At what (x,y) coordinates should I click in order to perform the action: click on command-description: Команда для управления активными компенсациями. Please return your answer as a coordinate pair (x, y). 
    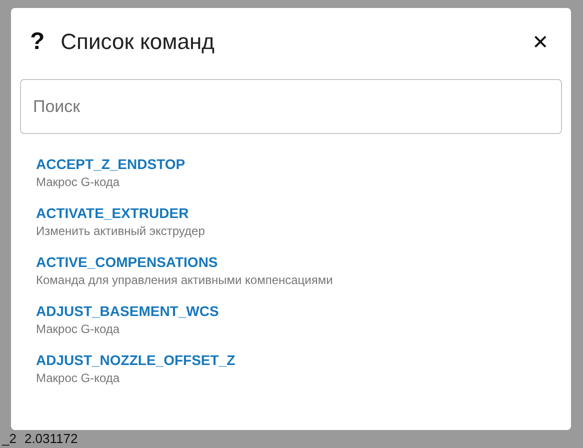
    Looking at the image, I should click on (185, 280).